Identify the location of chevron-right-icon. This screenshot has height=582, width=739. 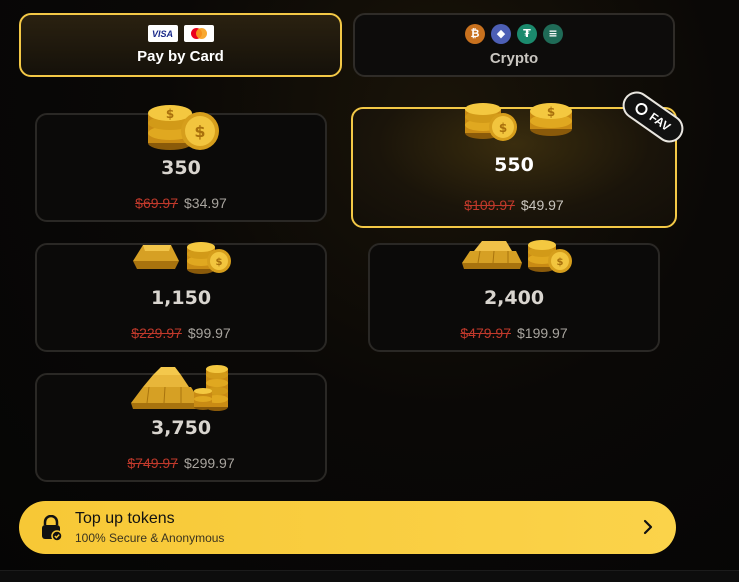
(648, 527).